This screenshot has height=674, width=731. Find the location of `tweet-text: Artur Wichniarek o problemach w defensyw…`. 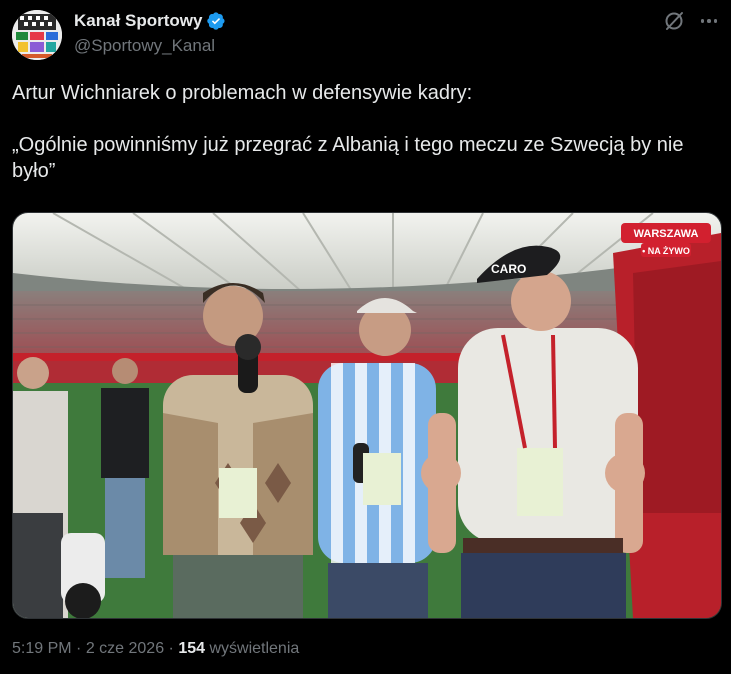

tweet-text: Artur Wichniarek o problemach w defensyw… is located at coordinates (362, 132).